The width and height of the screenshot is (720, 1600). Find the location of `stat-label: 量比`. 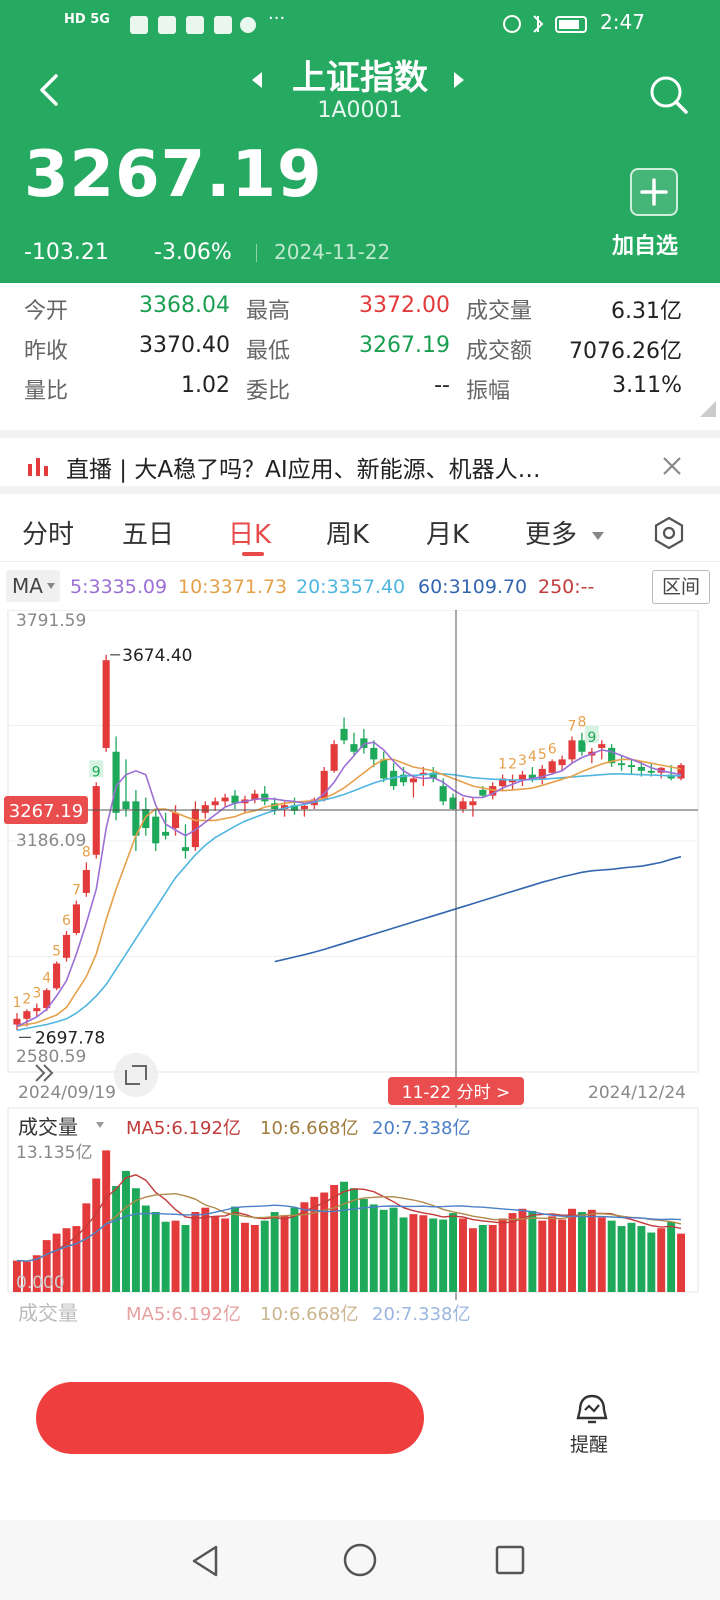

stat-label: 量比 is located at coordinates (46, 391).